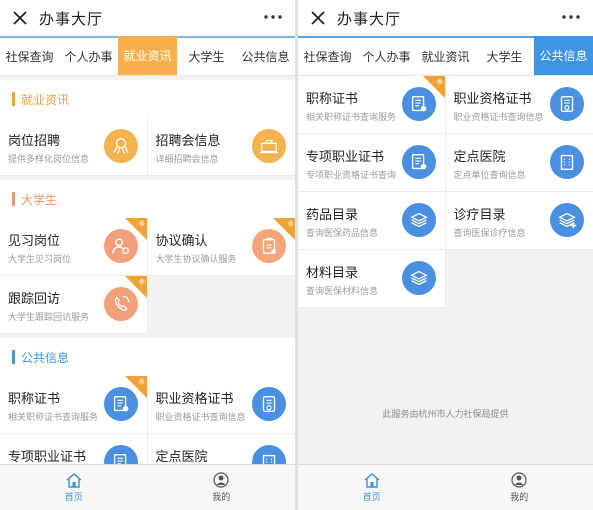  What do you see at coordinates (221, 247) in the screenshot?
I see `service-item: 协议确认大学生协议确认服务 新` at bounding box center [221, 247].